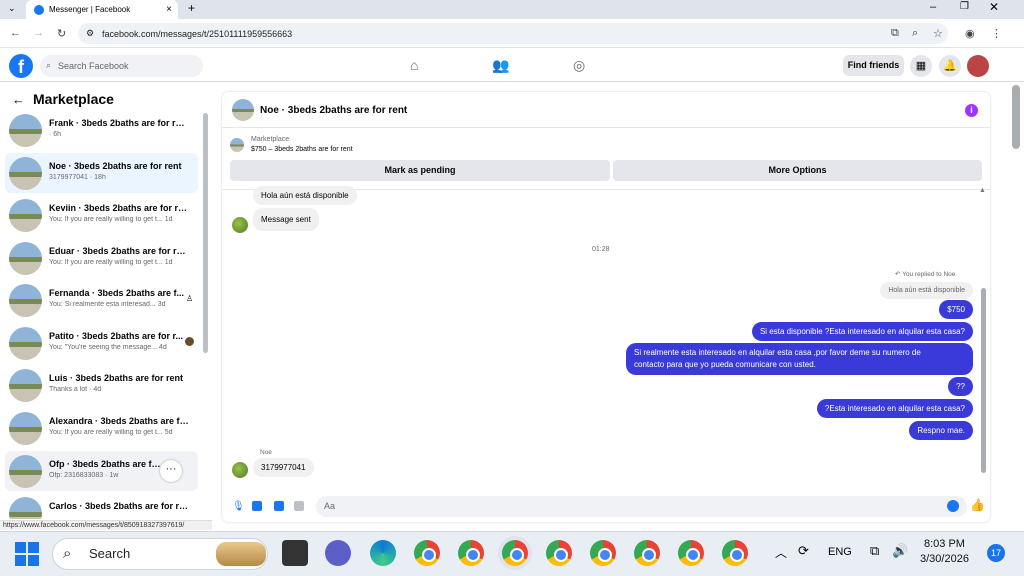 The image size is (1024, 576). What do you see at coordinates (956, 309) in the screenshot?
I see `outgoing-message: $750` at bounding box center [956, 309].